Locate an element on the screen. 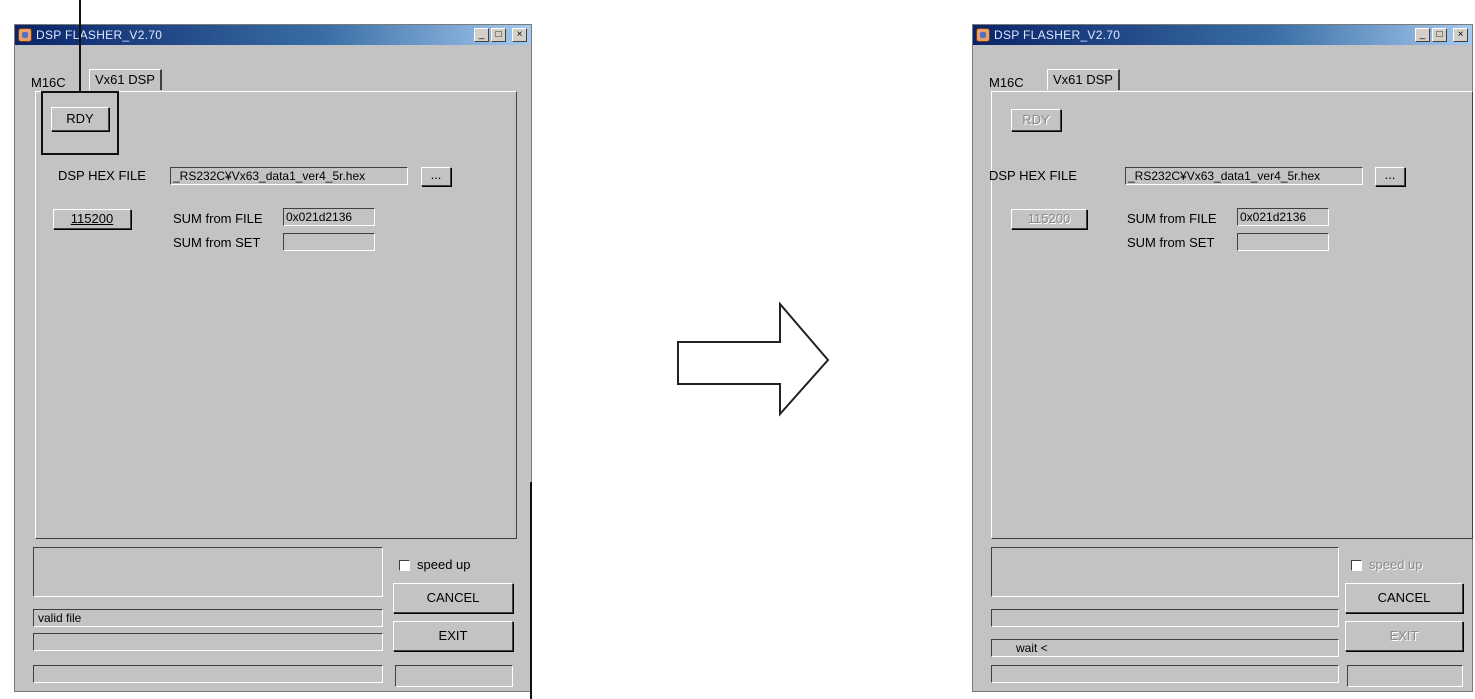  right-arrow-outline-icon is located at coordinates (753, 359).